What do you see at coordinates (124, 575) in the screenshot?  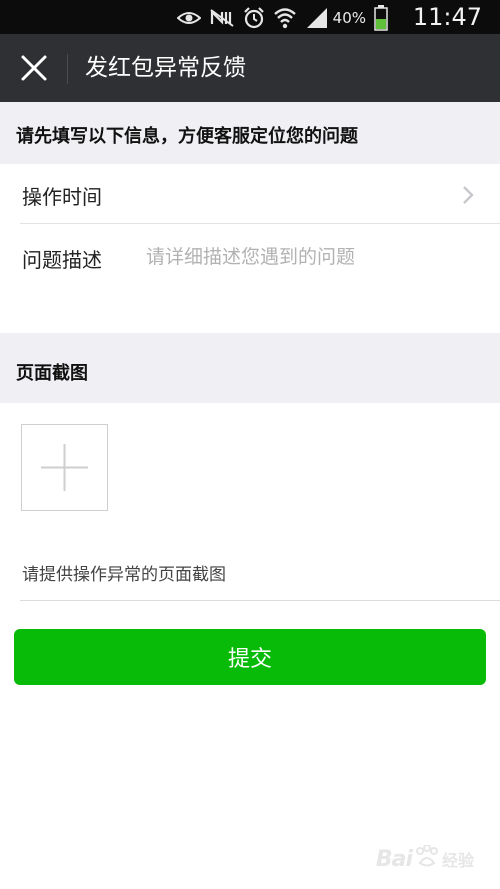 I see `screenshot-hint: 请提供操作异常的页面截图` at bounding box center [124, 575].